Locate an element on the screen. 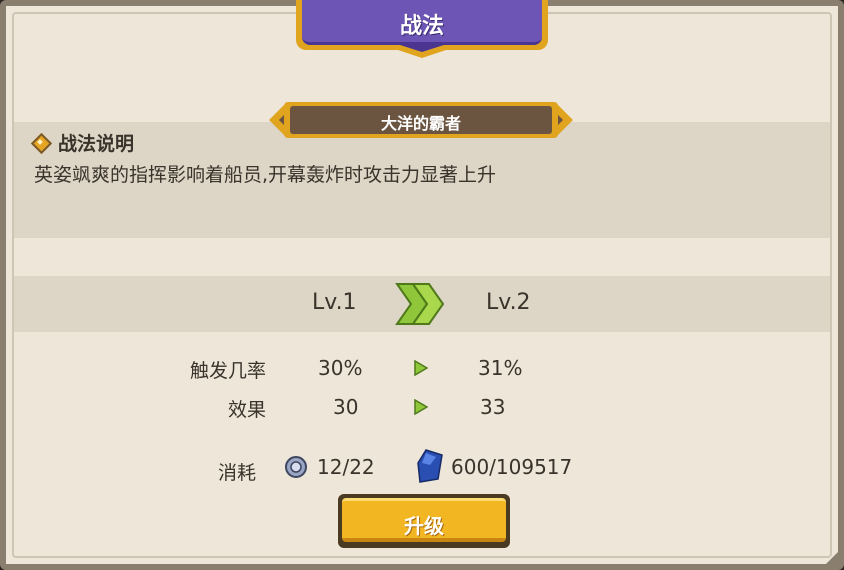 The height and width of the screenshot is (570, 844). current-level: Lv.1 is located at coordinates (334, 302).